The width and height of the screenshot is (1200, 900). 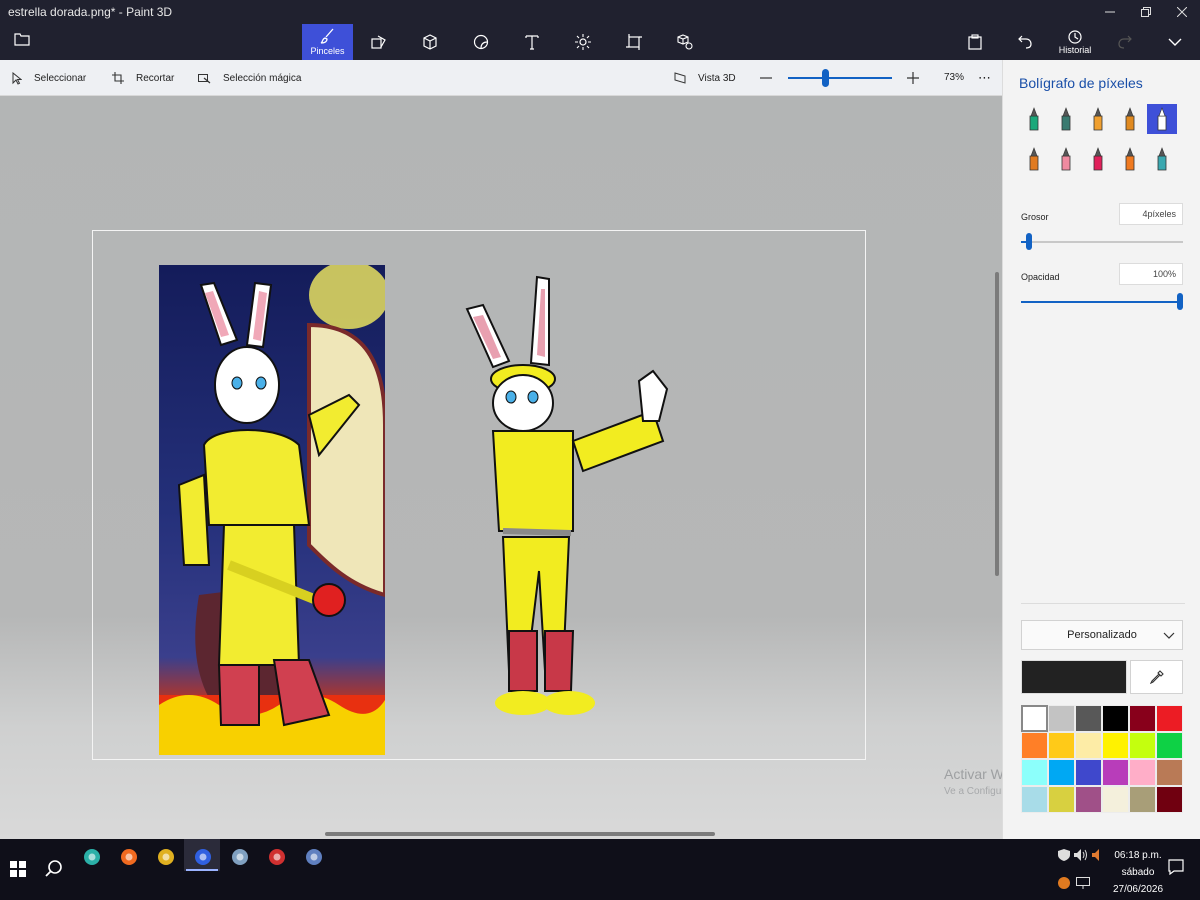 What do you see at coordinates (1102, 242) in the screenshot?
I see `thickness-slider-track` at bounding box center [1102, 242].